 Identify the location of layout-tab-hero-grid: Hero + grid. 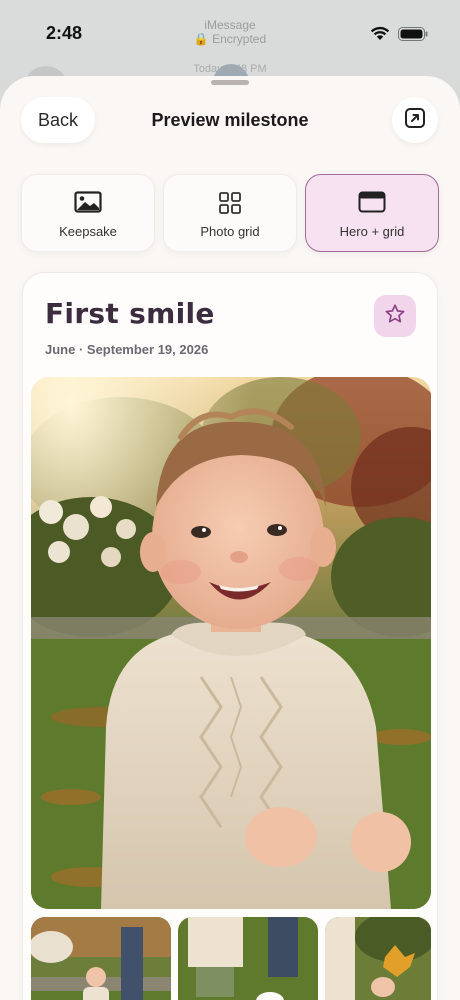
(372, 213).